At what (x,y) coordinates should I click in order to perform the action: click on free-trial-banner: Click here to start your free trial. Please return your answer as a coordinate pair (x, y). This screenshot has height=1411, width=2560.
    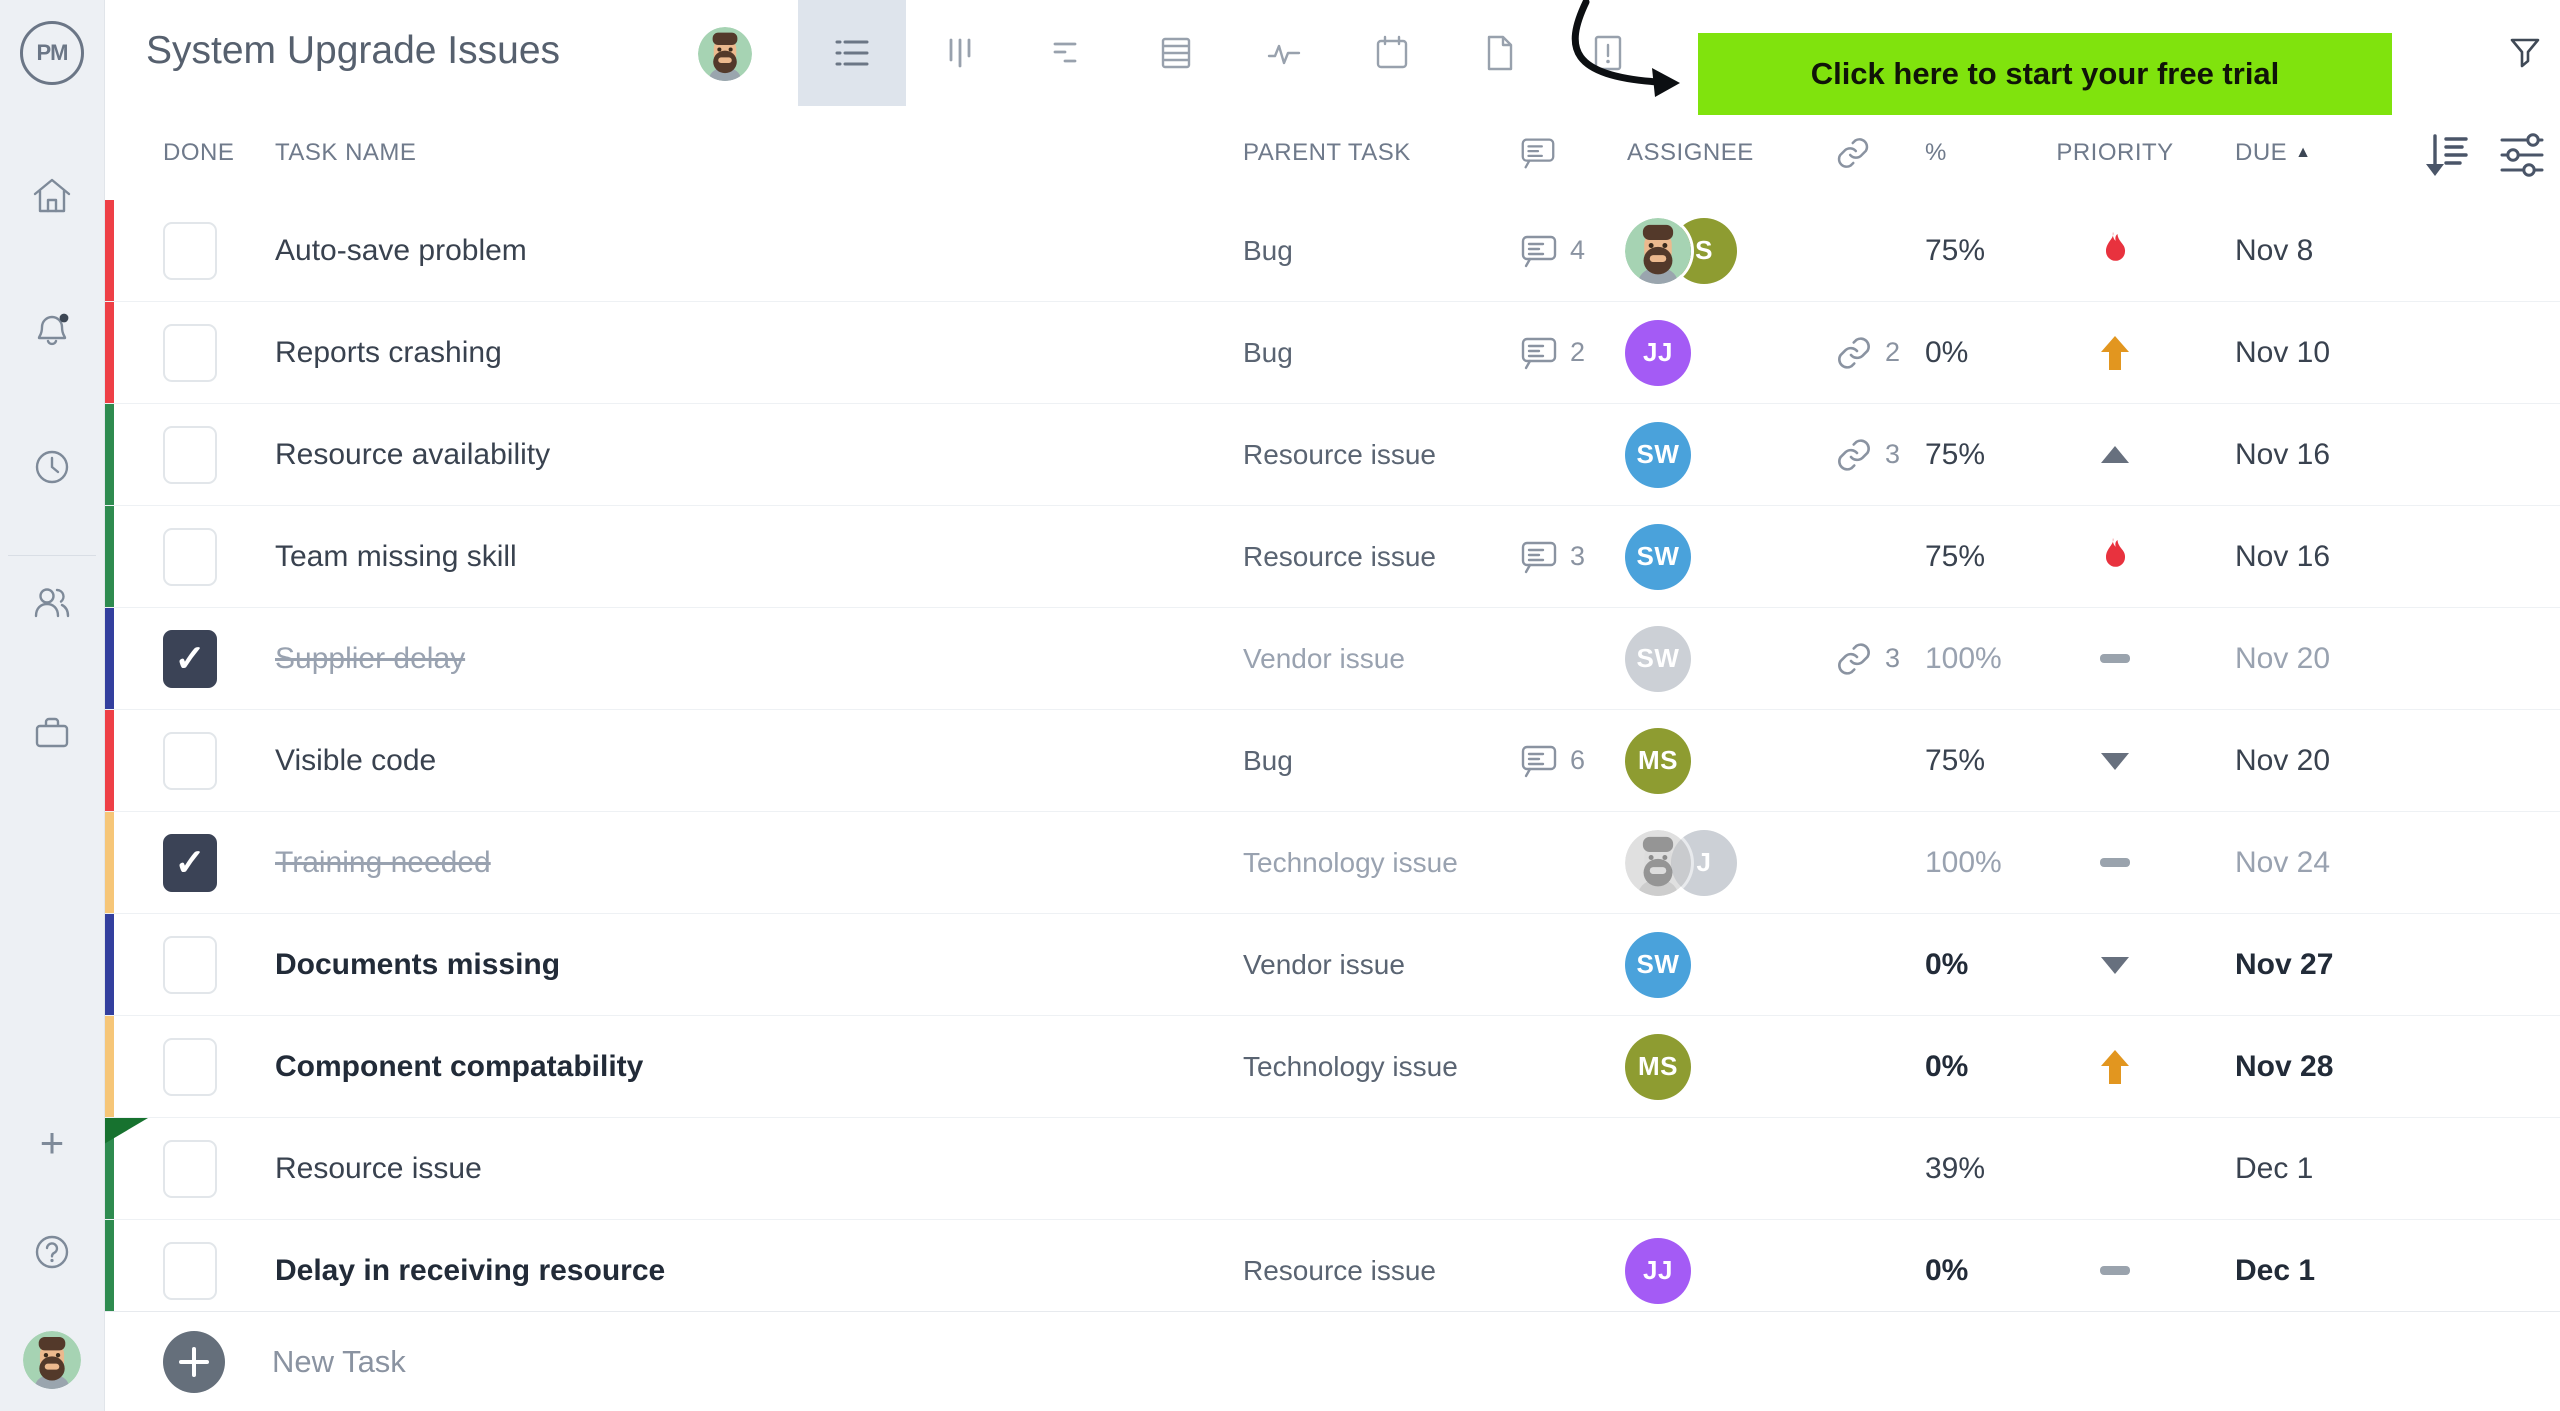
    Looking at the image, I should click on (2045, 74).